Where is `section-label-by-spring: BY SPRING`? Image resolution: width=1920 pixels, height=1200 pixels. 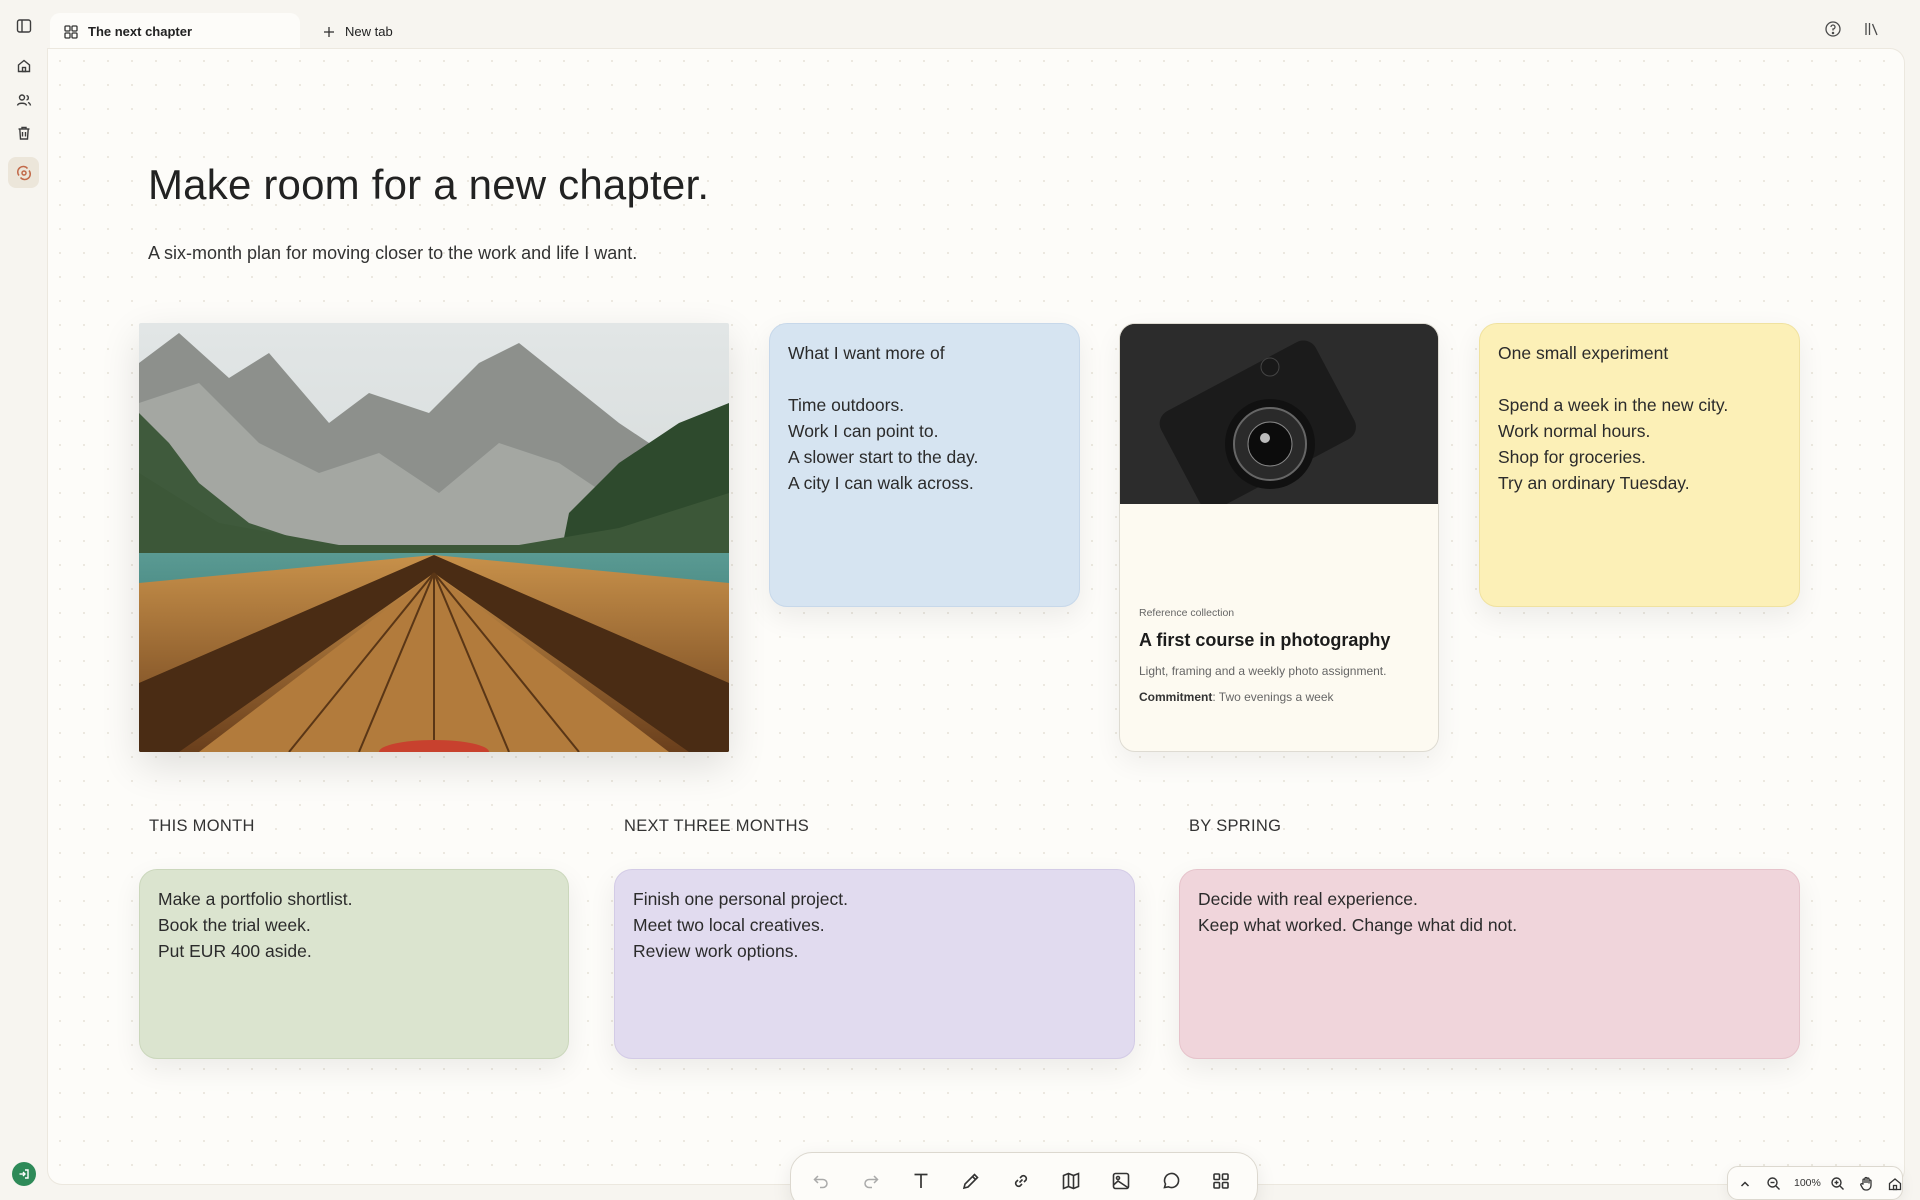 section-label-by-spring: BY SPRING is located at coordinates (1235, 826).